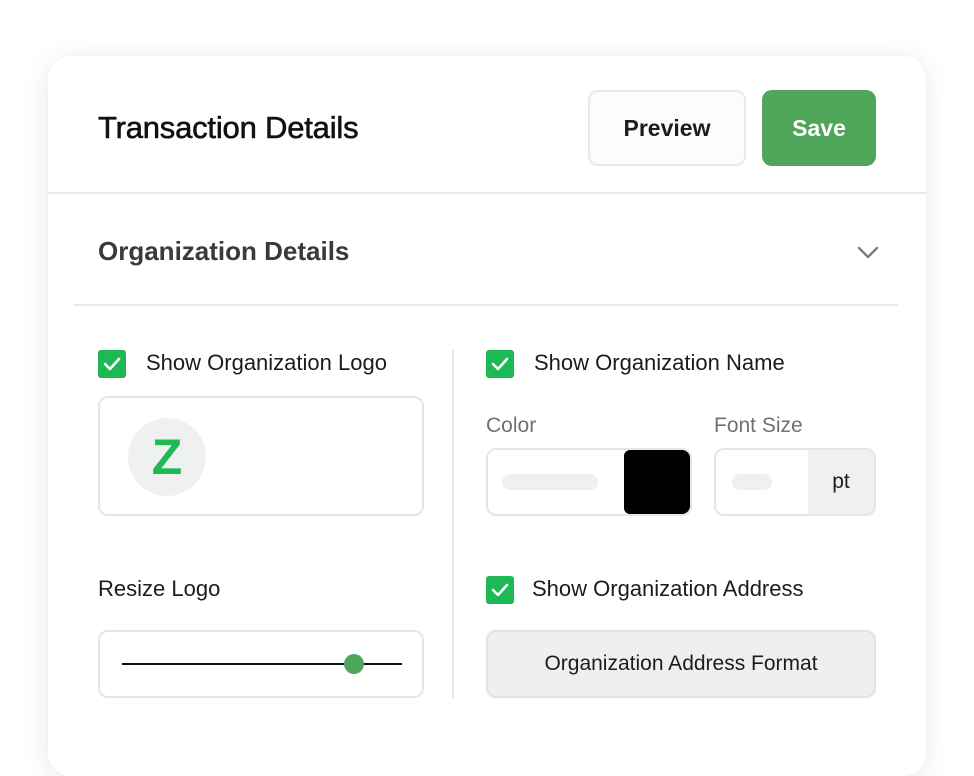 The width and height of the screenshot is (974, 776). What do you see at coordinates (354, 664) in the screenshot?
I see `slider-thumb` at bounding box center [354, 664].